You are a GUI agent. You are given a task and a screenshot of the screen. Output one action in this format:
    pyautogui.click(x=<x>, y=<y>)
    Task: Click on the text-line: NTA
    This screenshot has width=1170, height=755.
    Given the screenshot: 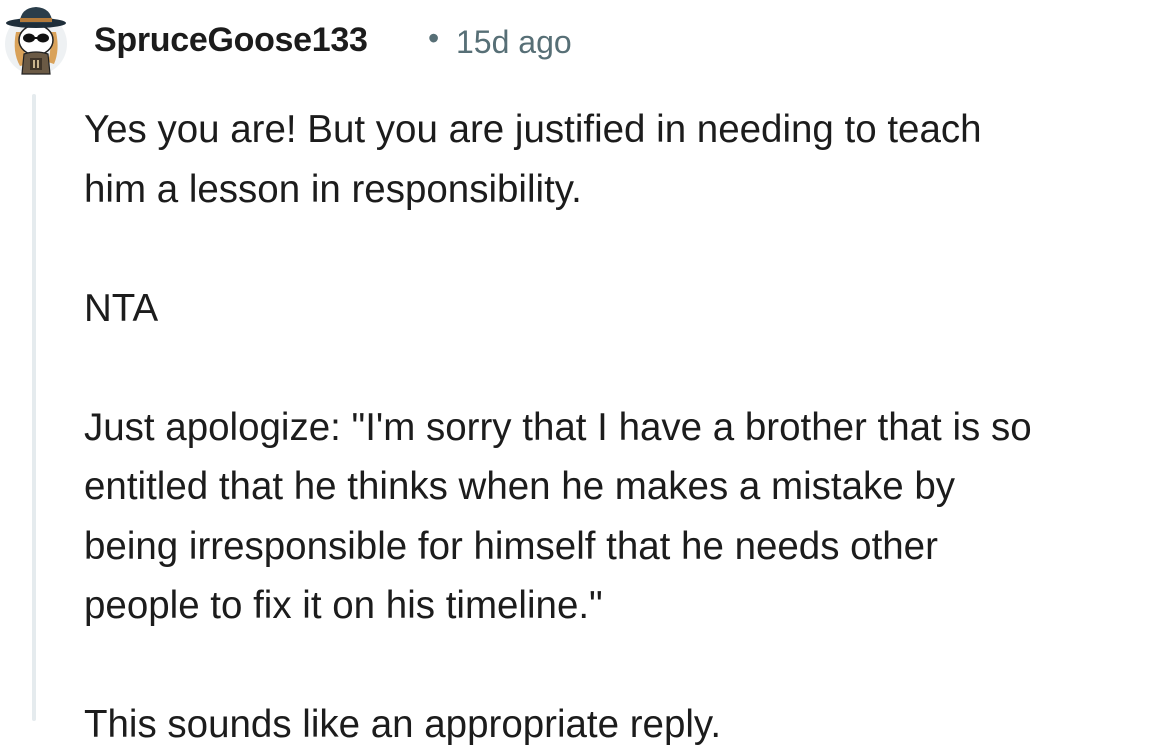 What is the action you would take?
    pyautogui.click(x=121, y=308)
    